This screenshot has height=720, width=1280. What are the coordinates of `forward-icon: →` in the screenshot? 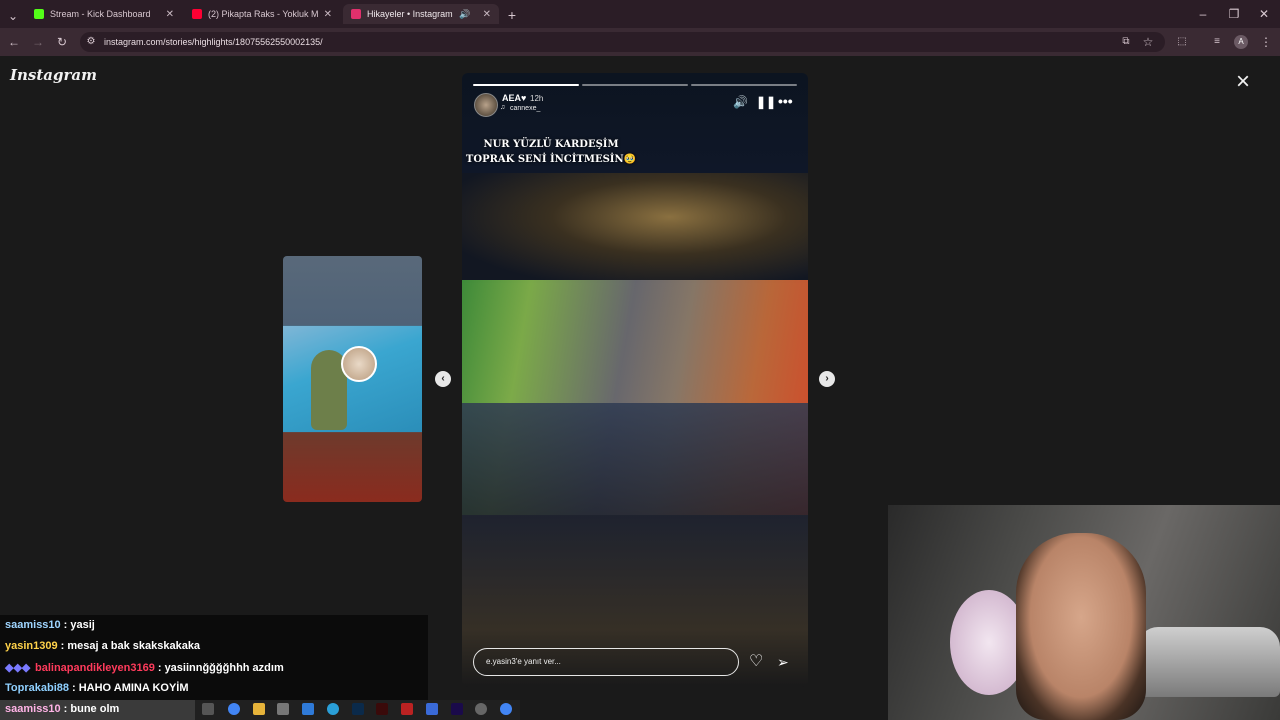 It's located at (38, 42).